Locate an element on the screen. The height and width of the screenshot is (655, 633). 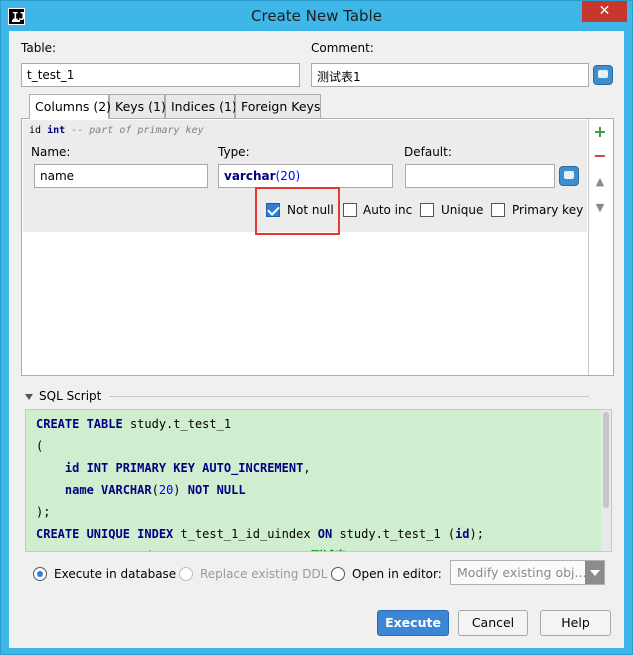
type-keyword: varchar is located at coordinates (250, 176).